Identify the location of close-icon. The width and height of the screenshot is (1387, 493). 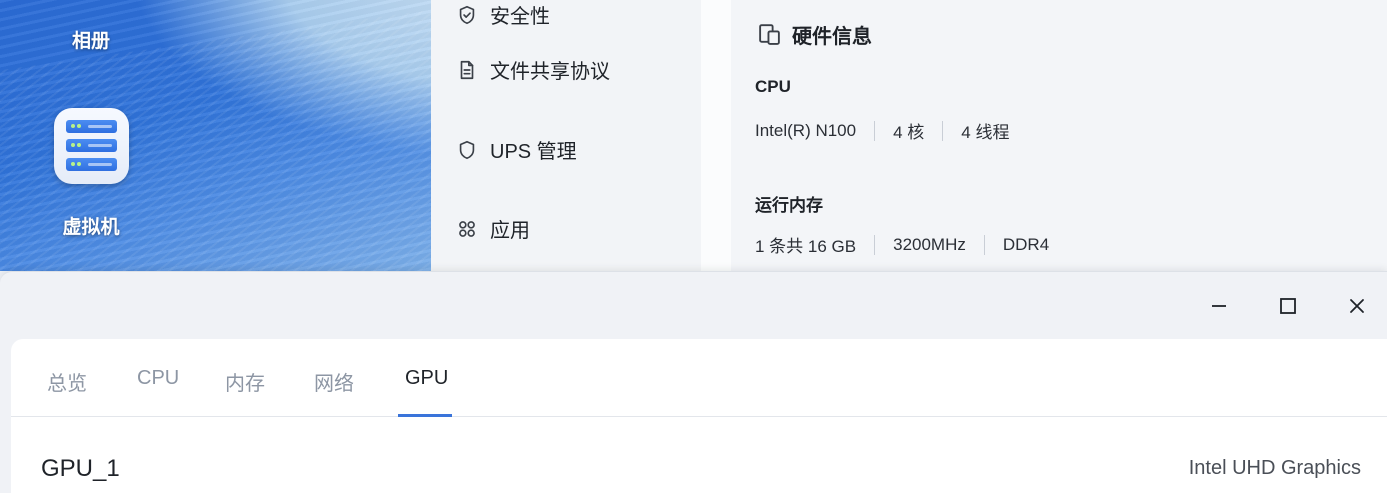
(1357, 306).